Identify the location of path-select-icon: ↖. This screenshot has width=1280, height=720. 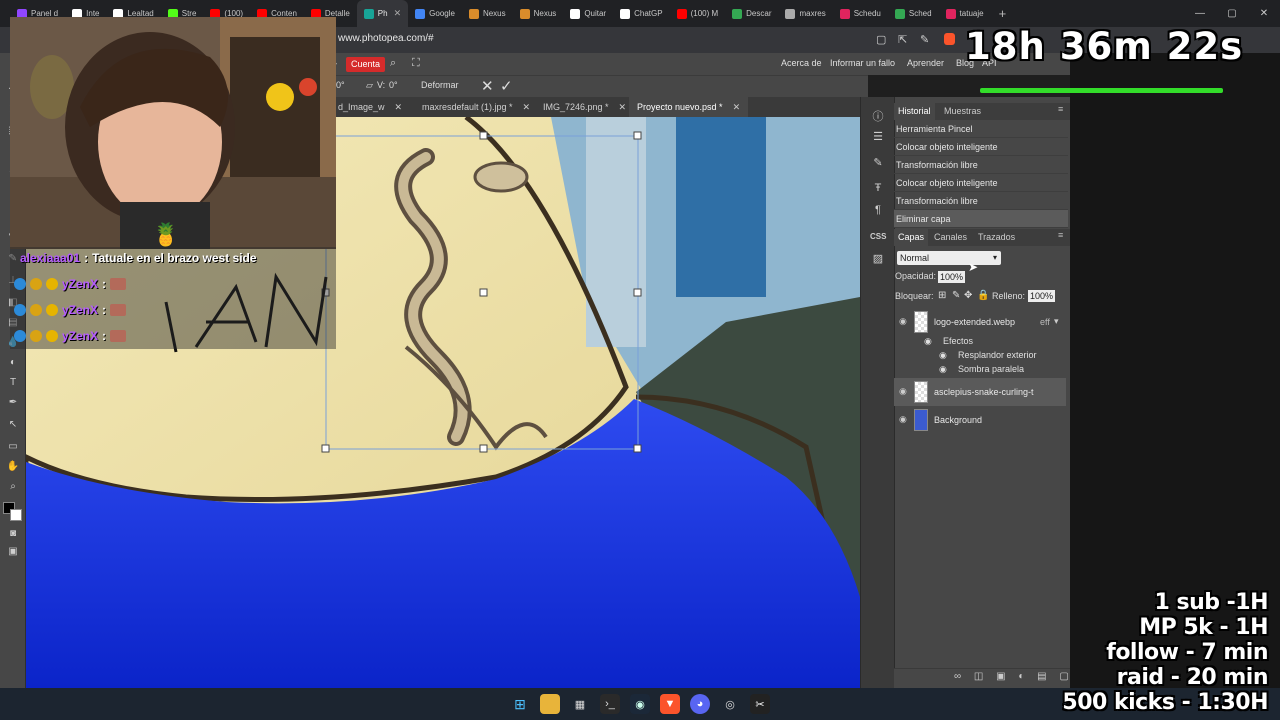
(13, 425).